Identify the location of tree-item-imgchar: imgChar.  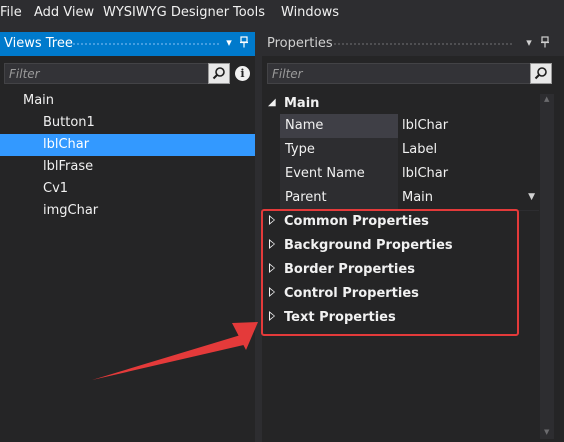
(70, 210).